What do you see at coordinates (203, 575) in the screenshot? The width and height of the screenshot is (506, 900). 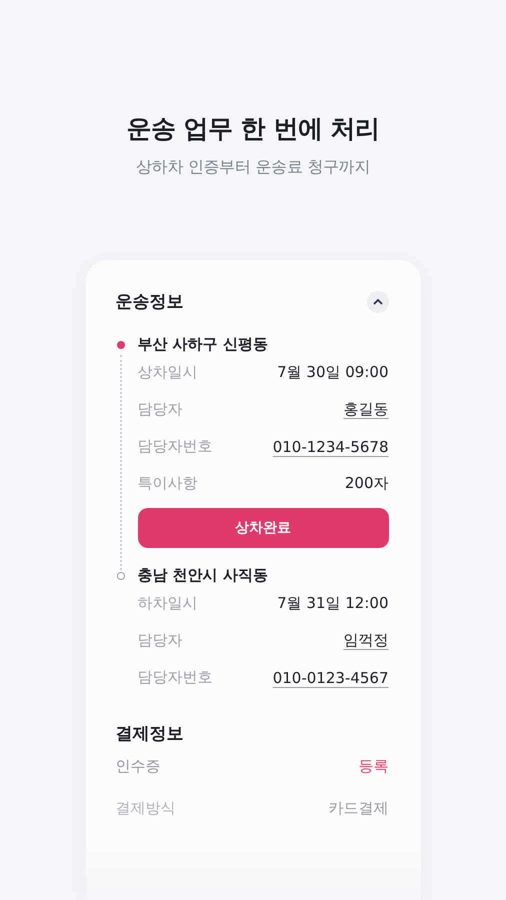 I see `stop-address: 충남 천안시 사직동` at bounding box center [203, 575].